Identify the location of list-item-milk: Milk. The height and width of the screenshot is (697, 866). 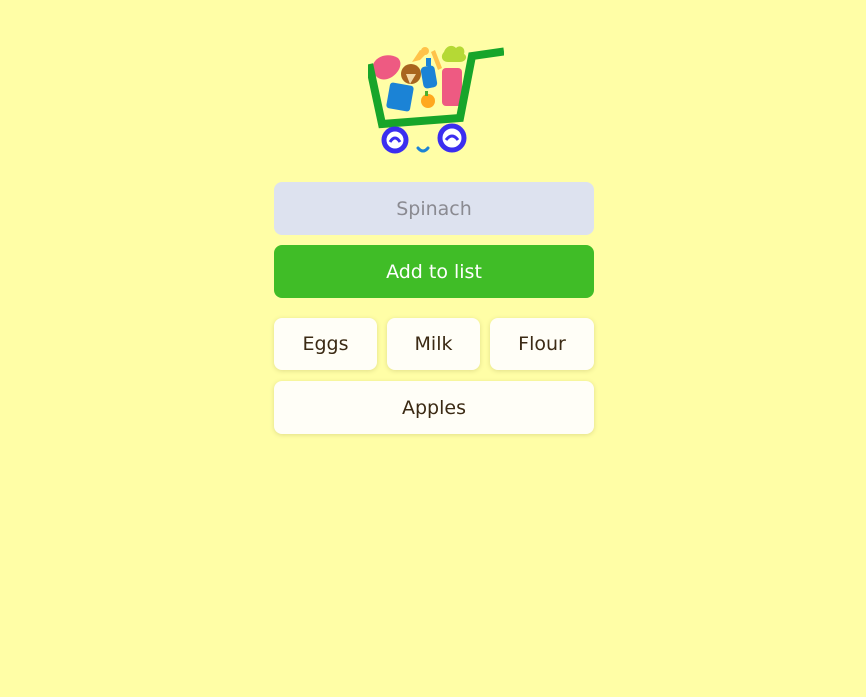
(433, 344).